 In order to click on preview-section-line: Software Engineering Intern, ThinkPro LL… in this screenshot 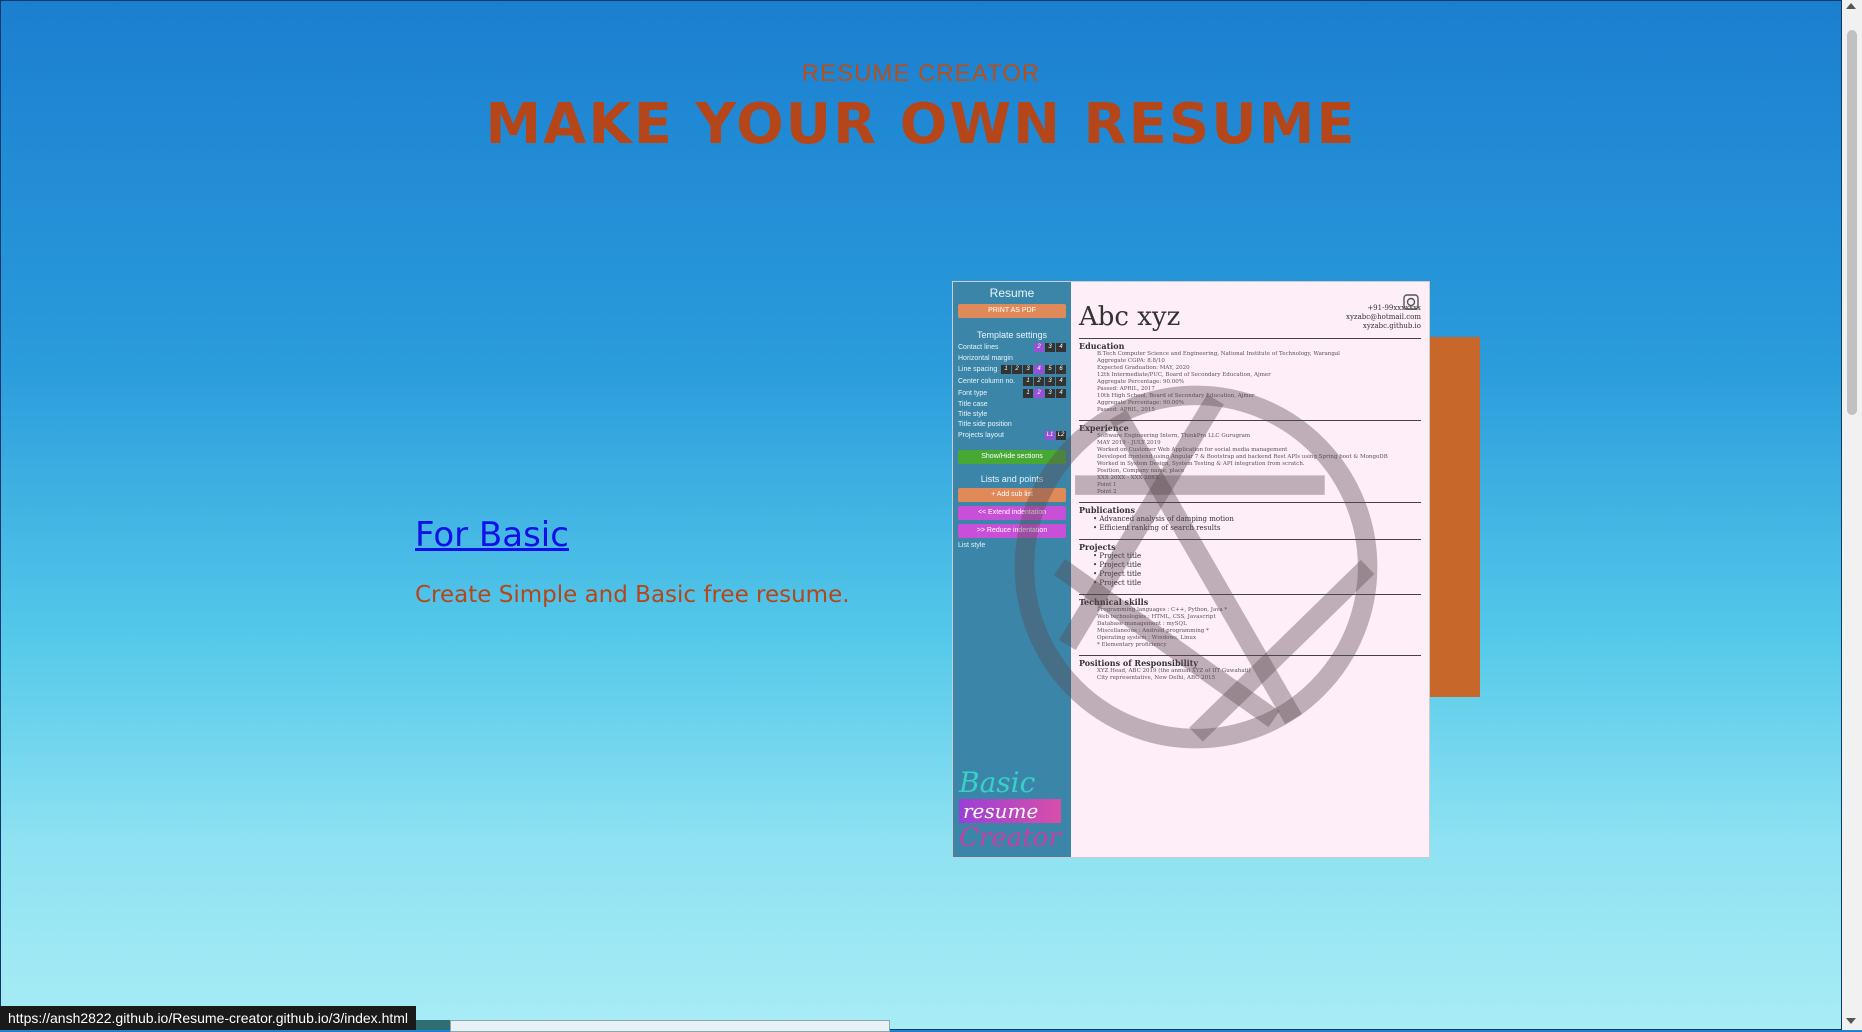, I will do `click(1174, 436)`.